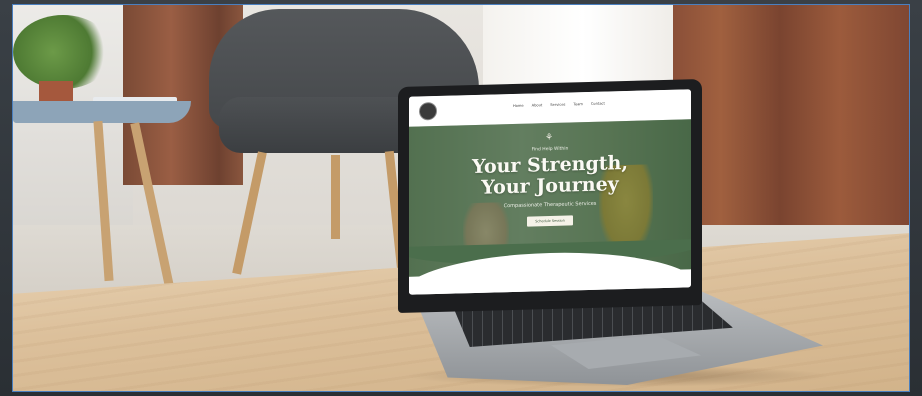 This screenshot has height=396, width=922. I want to click on schedule-button: Schedule Session, so click(550, 221).